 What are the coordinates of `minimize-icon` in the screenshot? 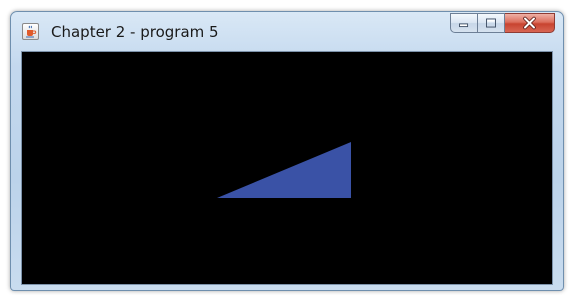 It's located at (464, 25).